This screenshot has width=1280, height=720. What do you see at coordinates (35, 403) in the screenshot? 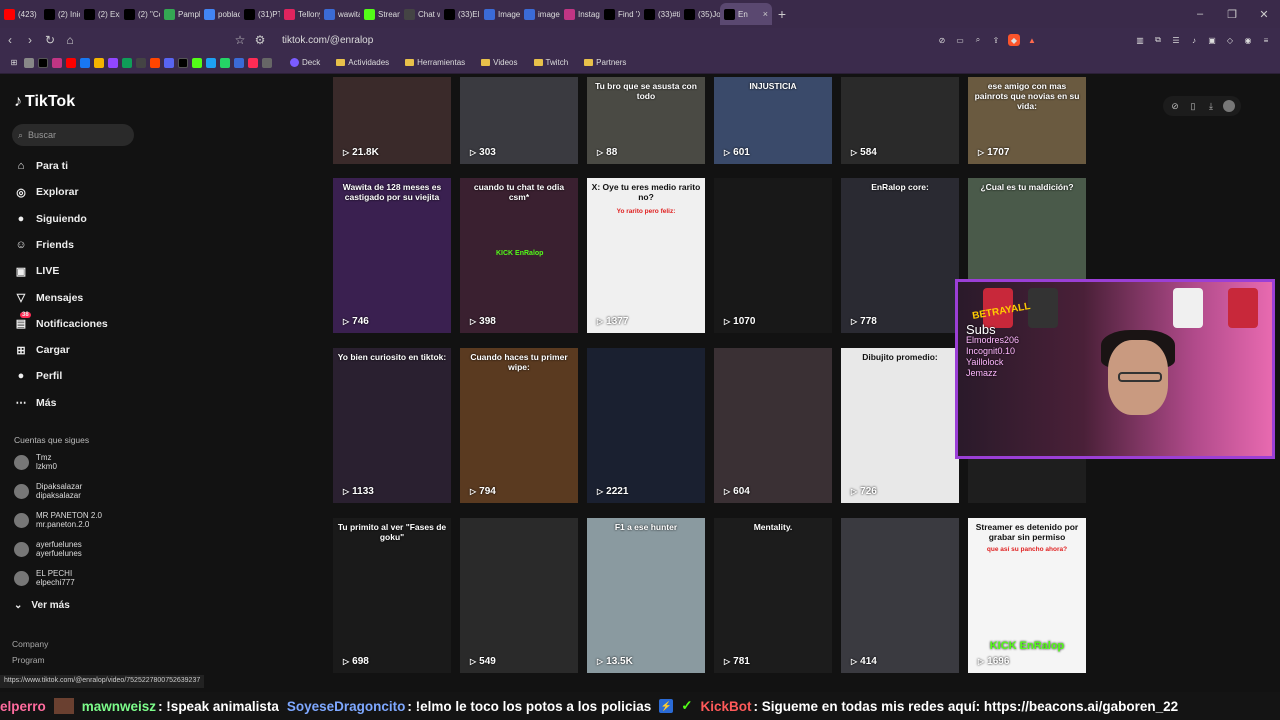
I see `nav-item: ⋯ Más` at bounding box center [35, 403].